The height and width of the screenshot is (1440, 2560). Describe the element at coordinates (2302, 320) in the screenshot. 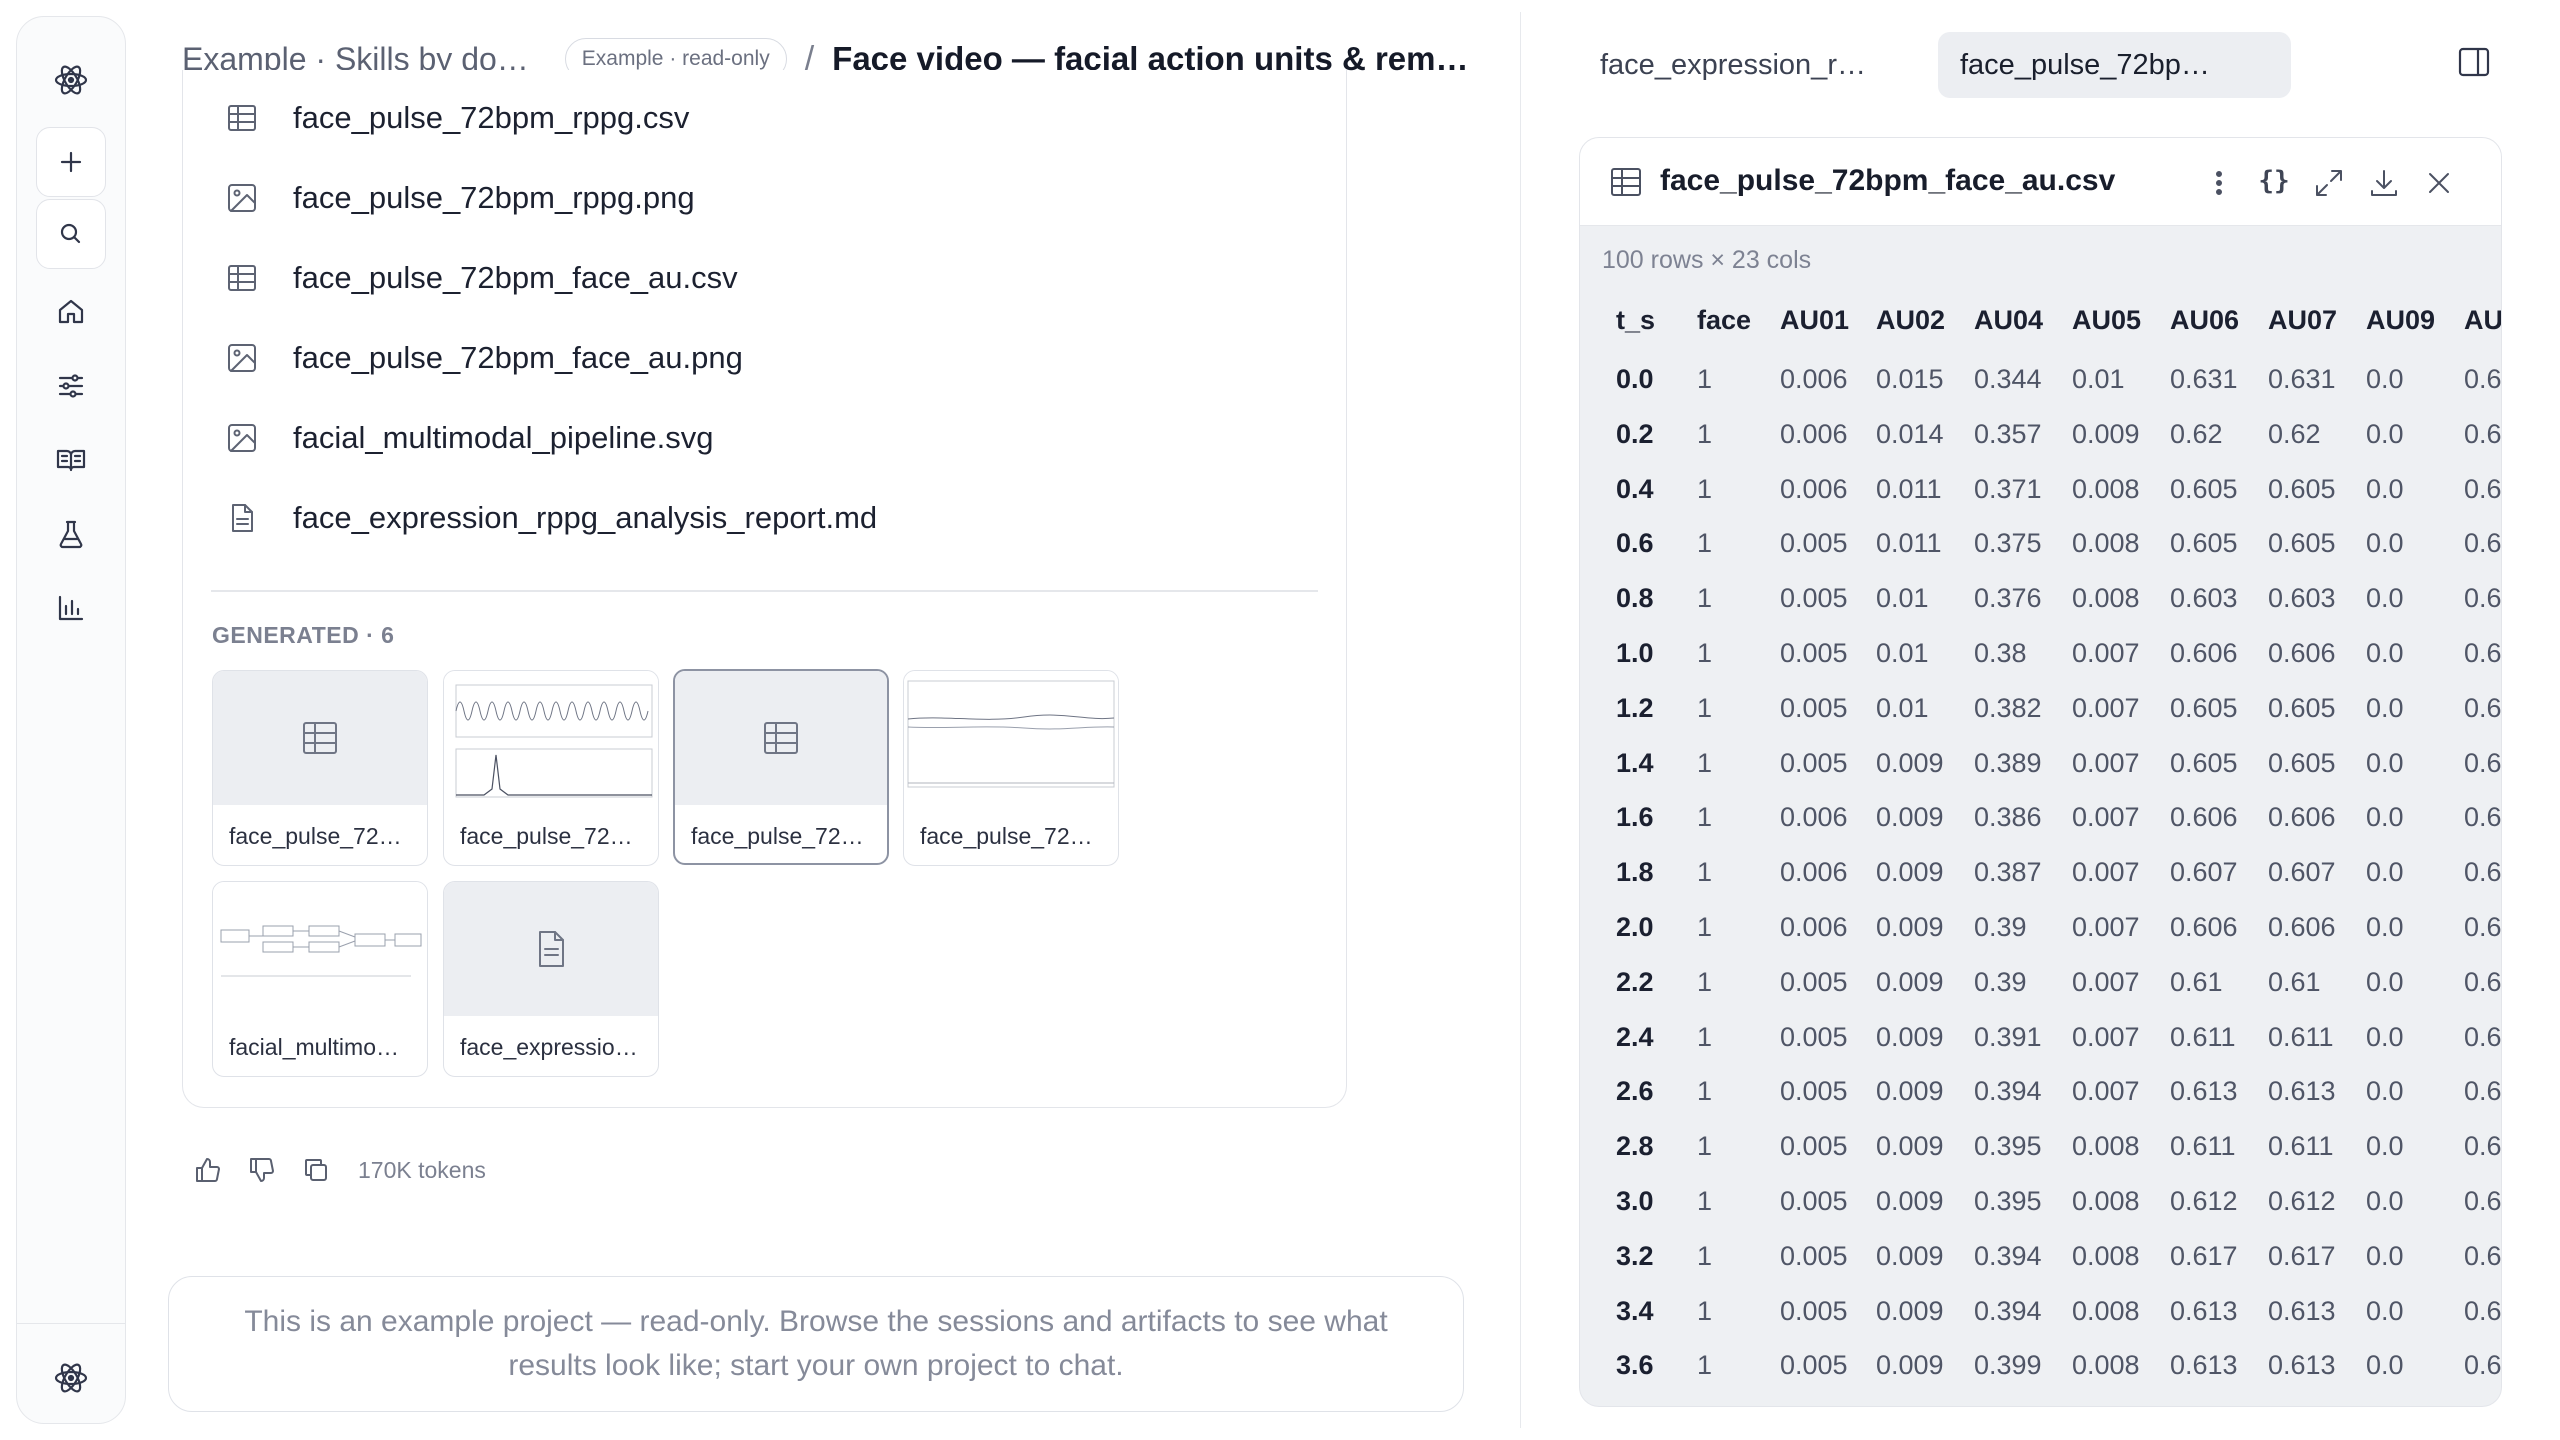

I see `column-header: AU07` at that location.